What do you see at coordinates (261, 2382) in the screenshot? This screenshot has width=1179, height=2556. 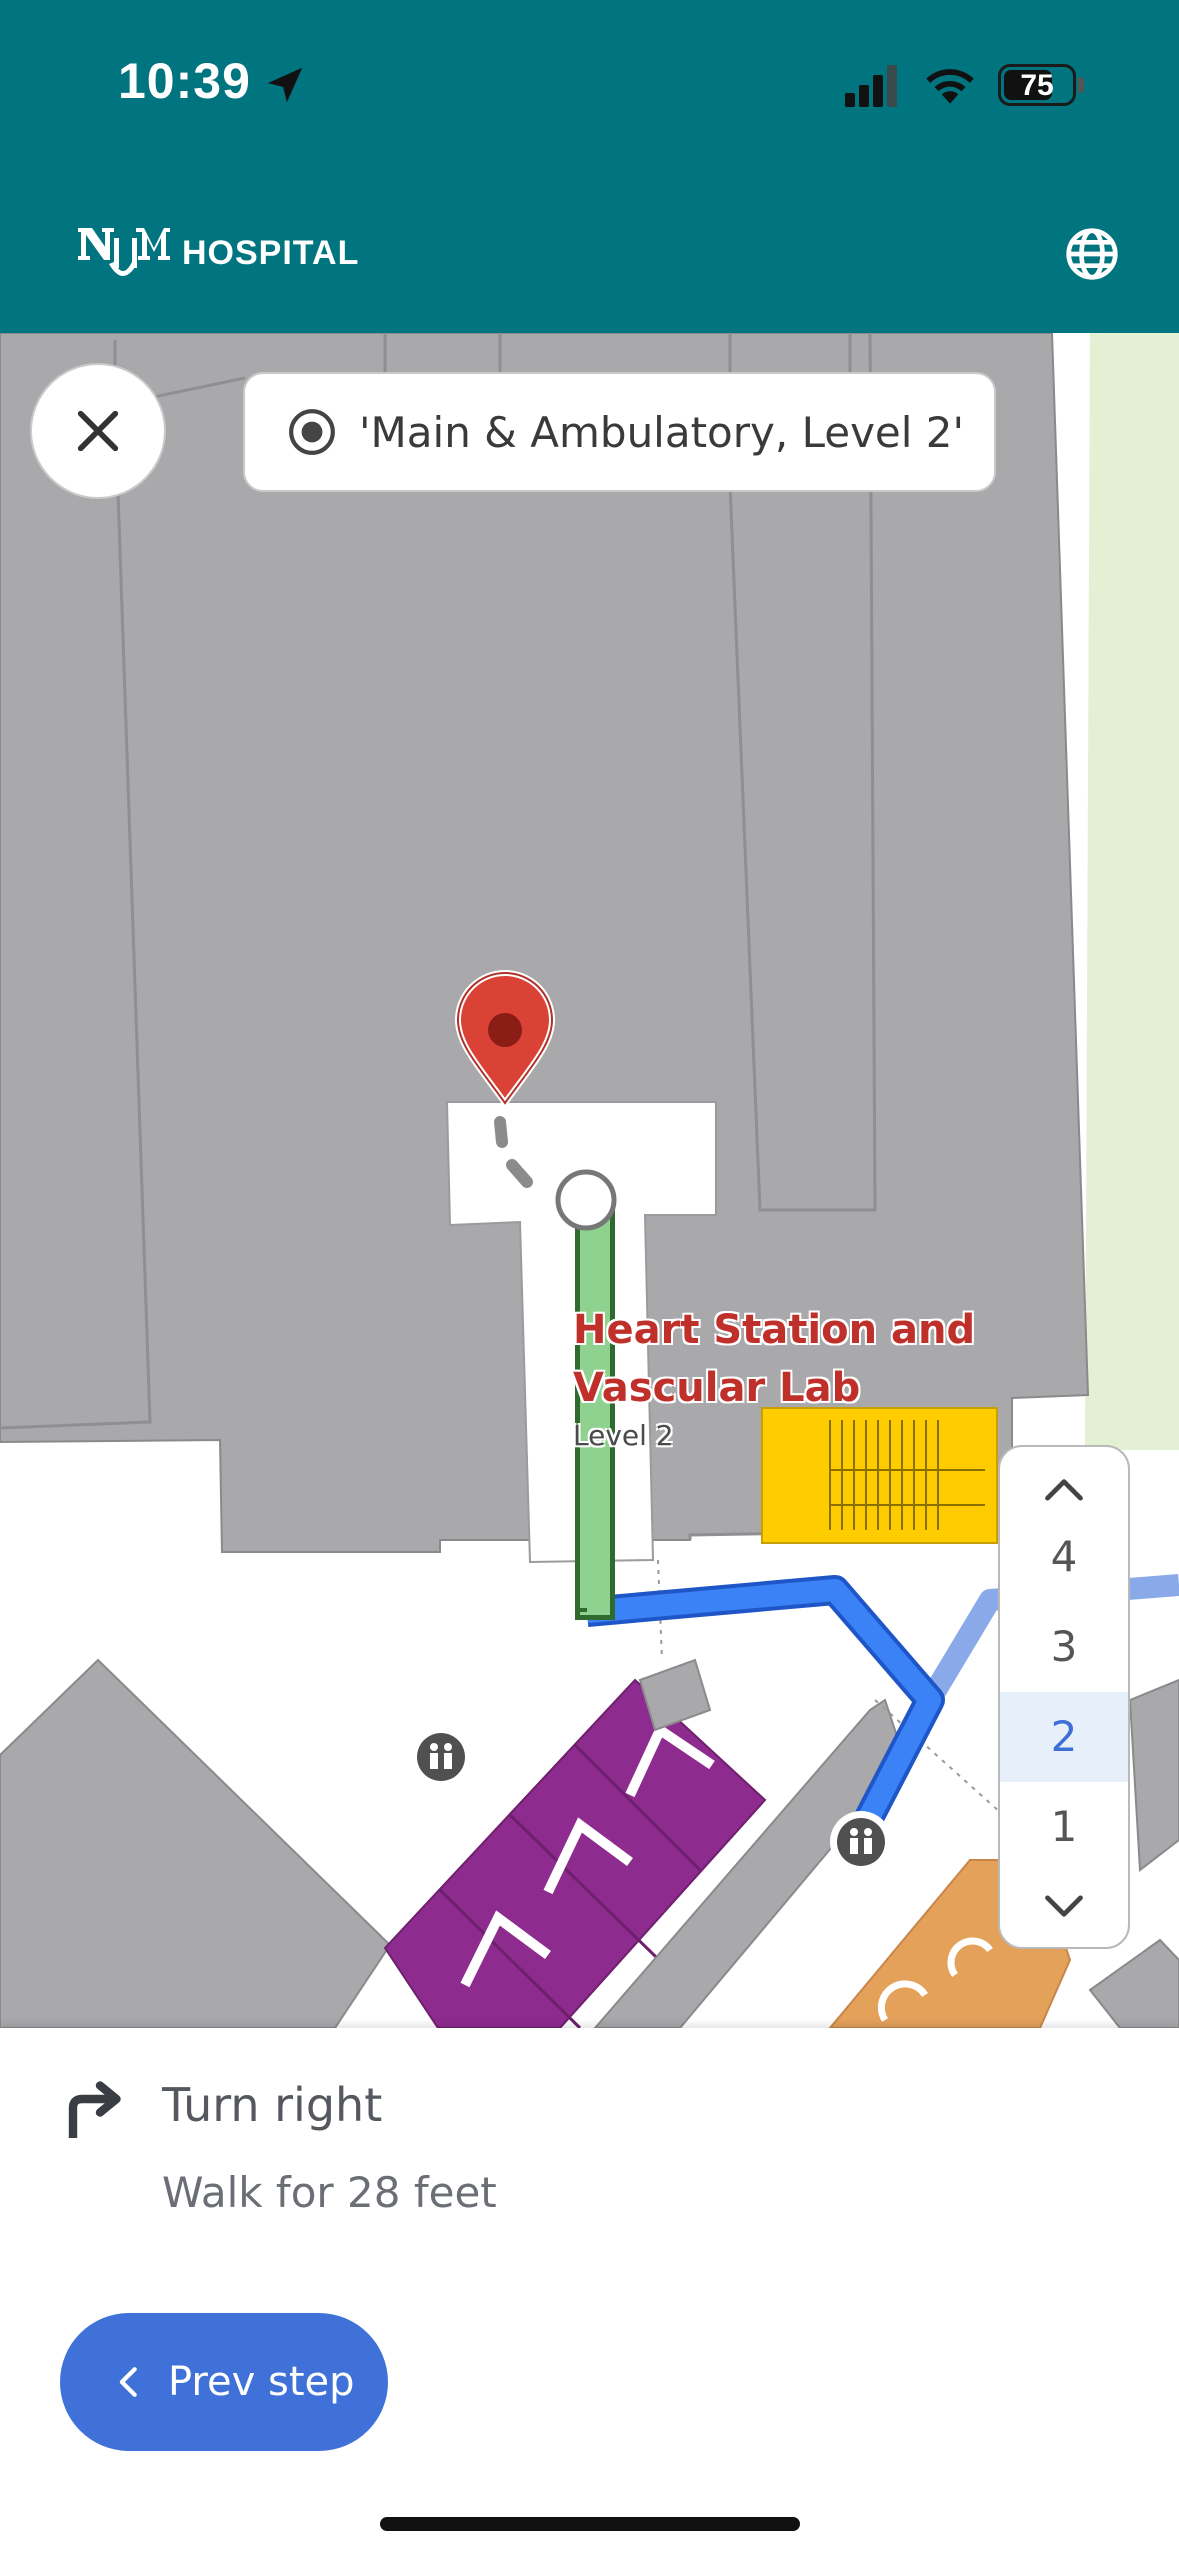 I see `prev-step-label: Prev step` at bounding box center [261, 2382].